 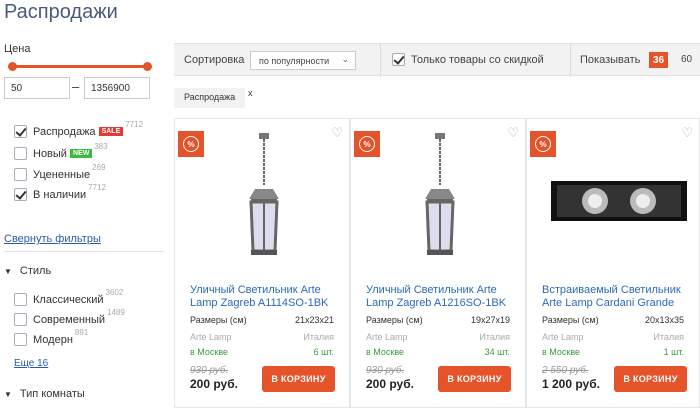 I want to click on filter-sale-label: Распродажа, so click(x=64, y=131).